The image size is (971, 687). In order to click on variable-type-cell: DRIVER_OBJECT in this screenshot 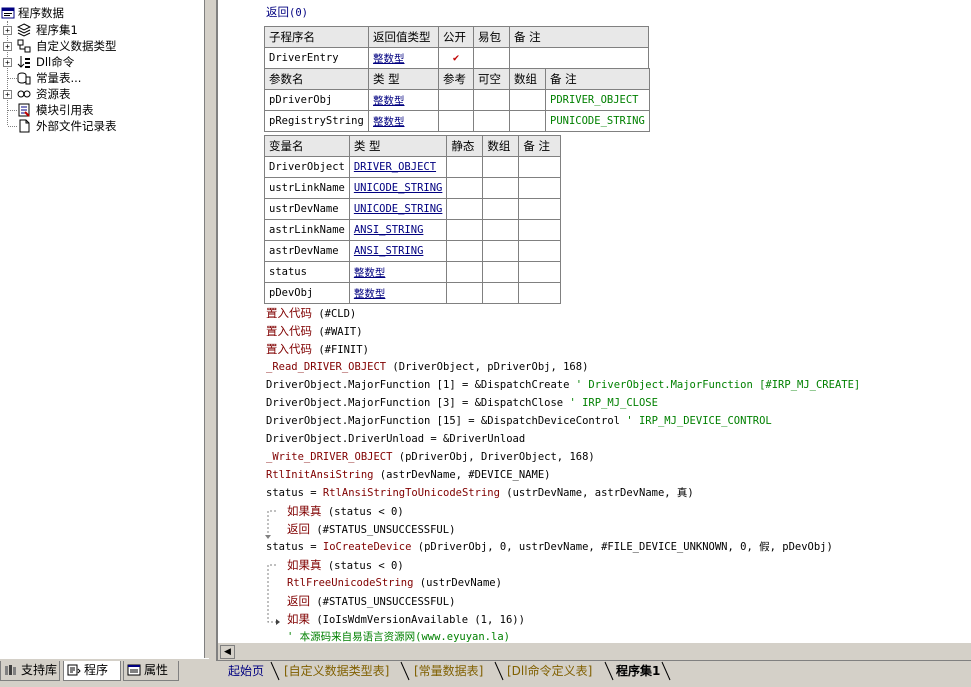, I will do `click(398, 167)`.